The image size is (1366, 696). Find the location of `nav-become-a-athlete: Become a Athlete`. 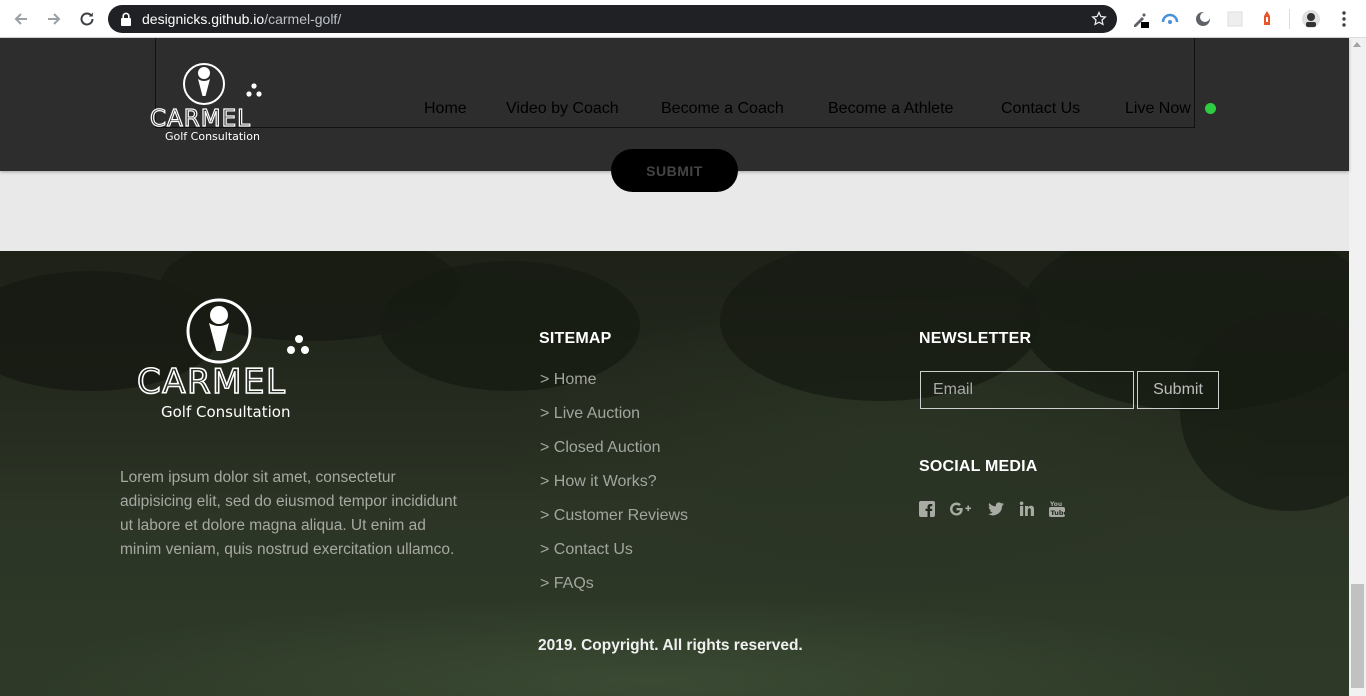

nav-become-a-athlete: Become a Athlete is located at coordinates (890, 109).